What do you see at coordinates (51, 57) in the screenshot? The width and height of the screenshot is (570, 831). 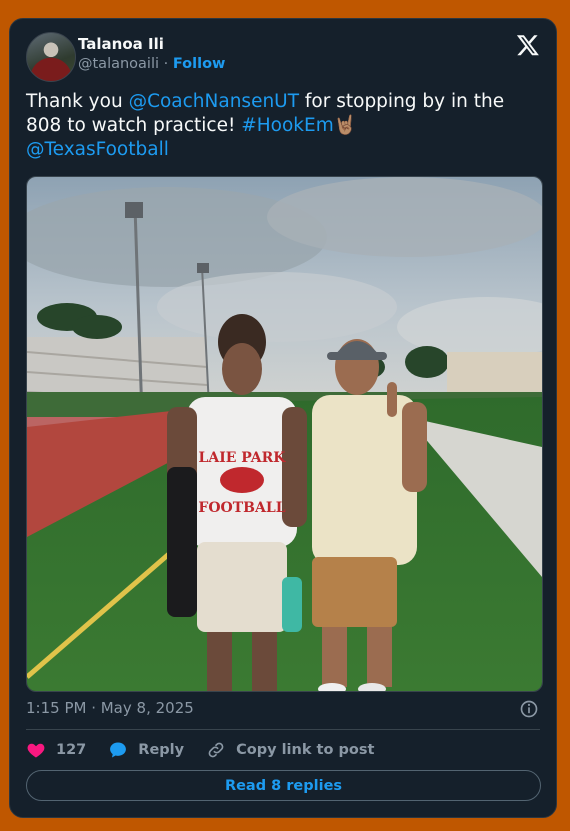 I see `avatar` at bounding box center [51, 57].